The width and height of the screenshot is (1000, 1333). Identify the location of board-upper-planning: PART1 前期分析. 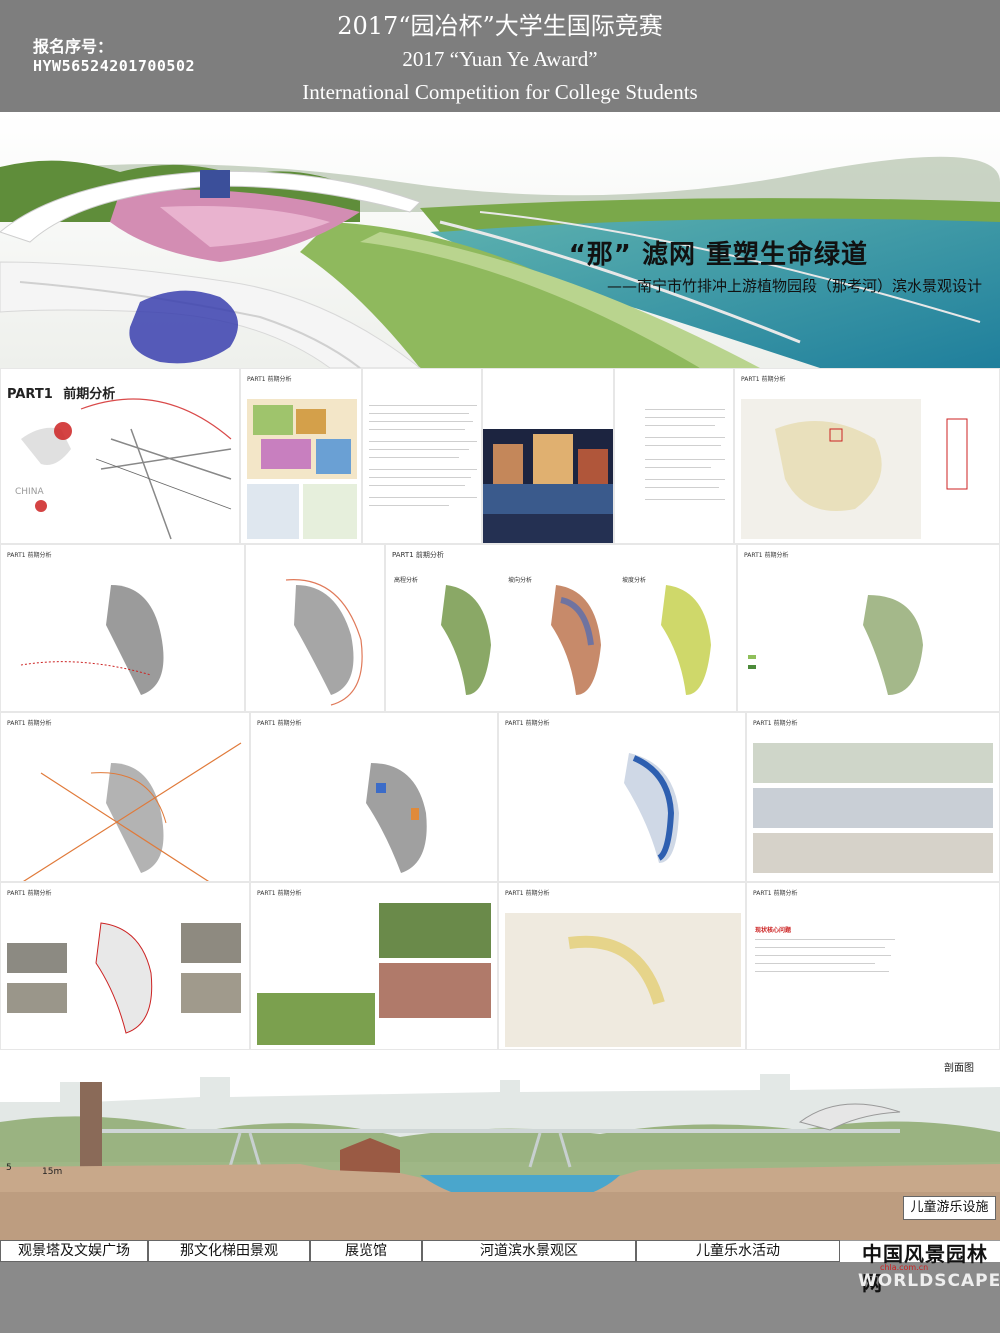
(867, 456).